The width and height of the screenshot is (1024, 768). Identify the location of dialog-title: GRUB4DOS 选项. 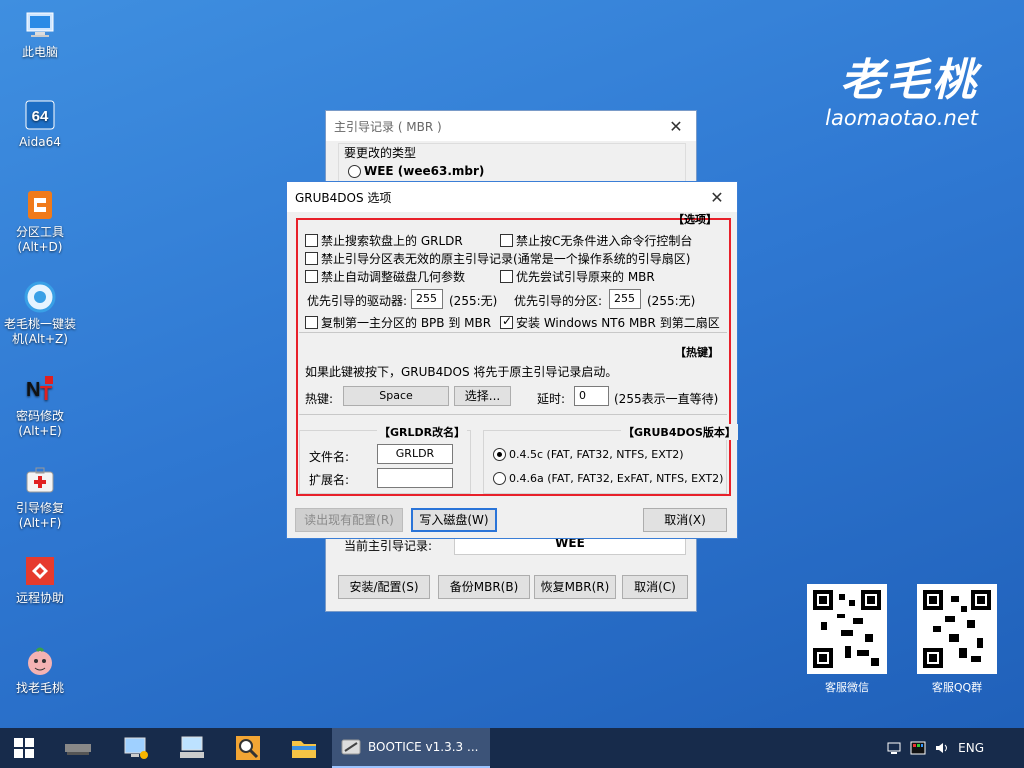
(343, 197).